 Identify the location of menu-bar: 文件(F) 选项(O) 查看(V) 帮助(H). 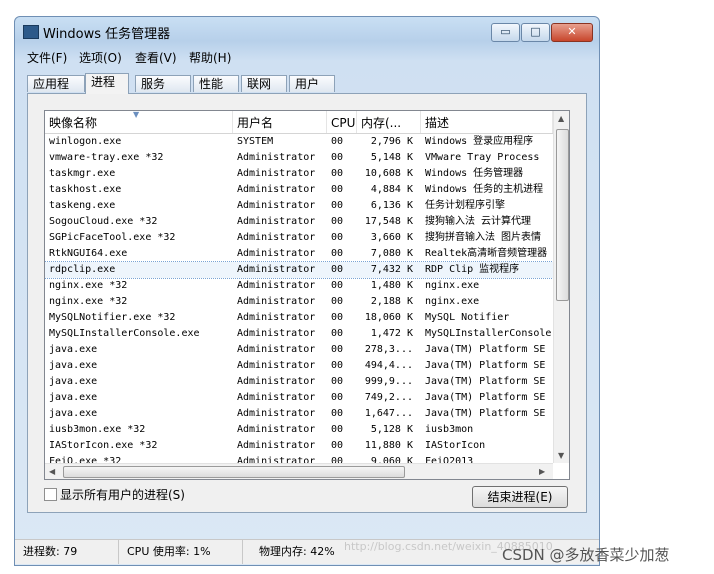
(307, 57).